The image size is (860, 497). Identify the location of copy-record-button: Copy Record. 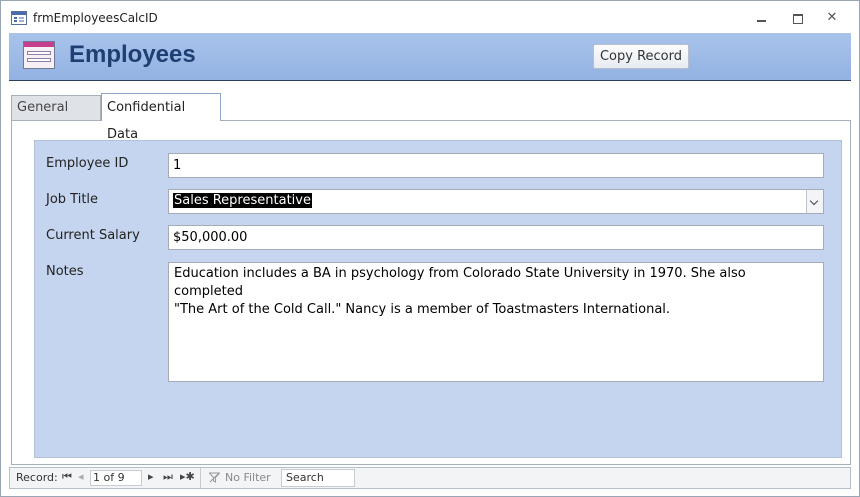
(641, 56).